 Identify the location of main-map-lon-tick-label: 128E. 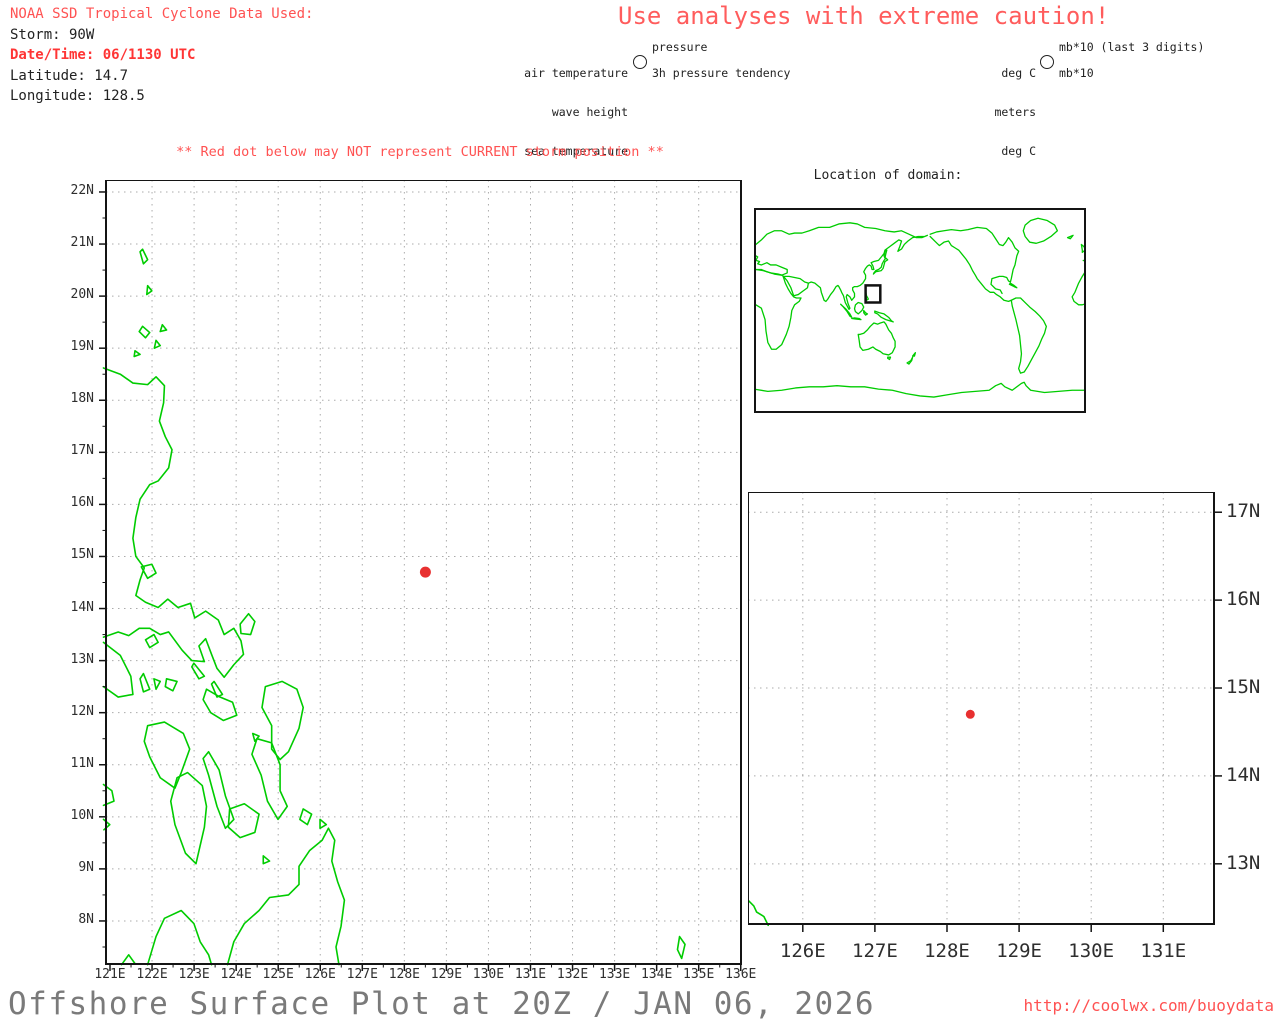
(404, 974).